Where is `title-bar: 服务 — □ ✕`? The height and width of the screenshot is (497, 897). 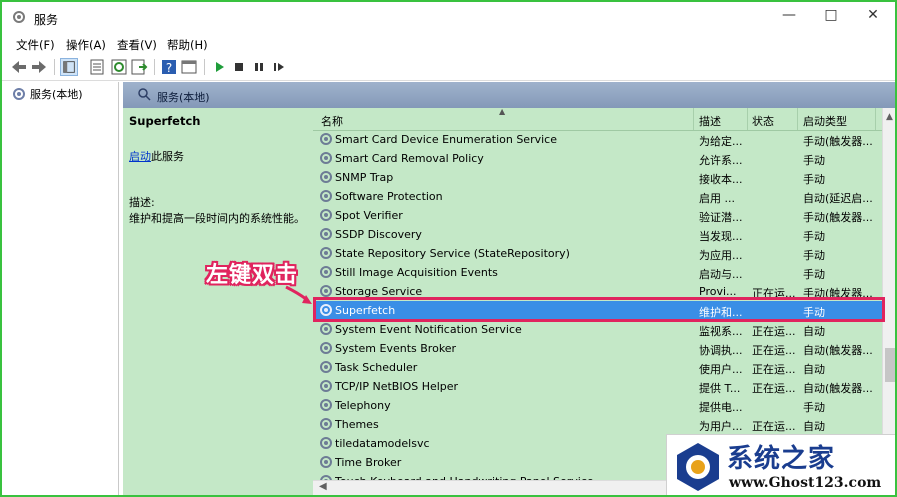
title-bar: 服务 — □ ✕ is located at coordinates (448, 17).